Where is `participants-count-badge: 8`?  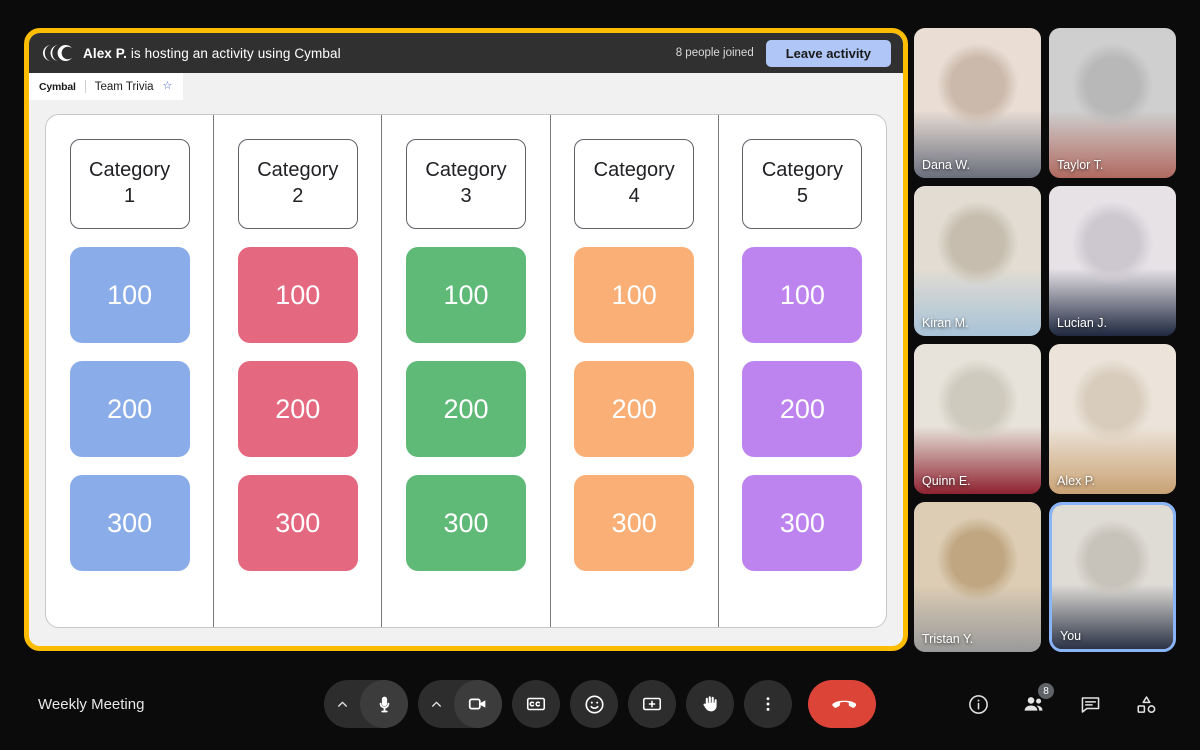 participants-count-badge: 8 is located at coordinates (1046, 691).